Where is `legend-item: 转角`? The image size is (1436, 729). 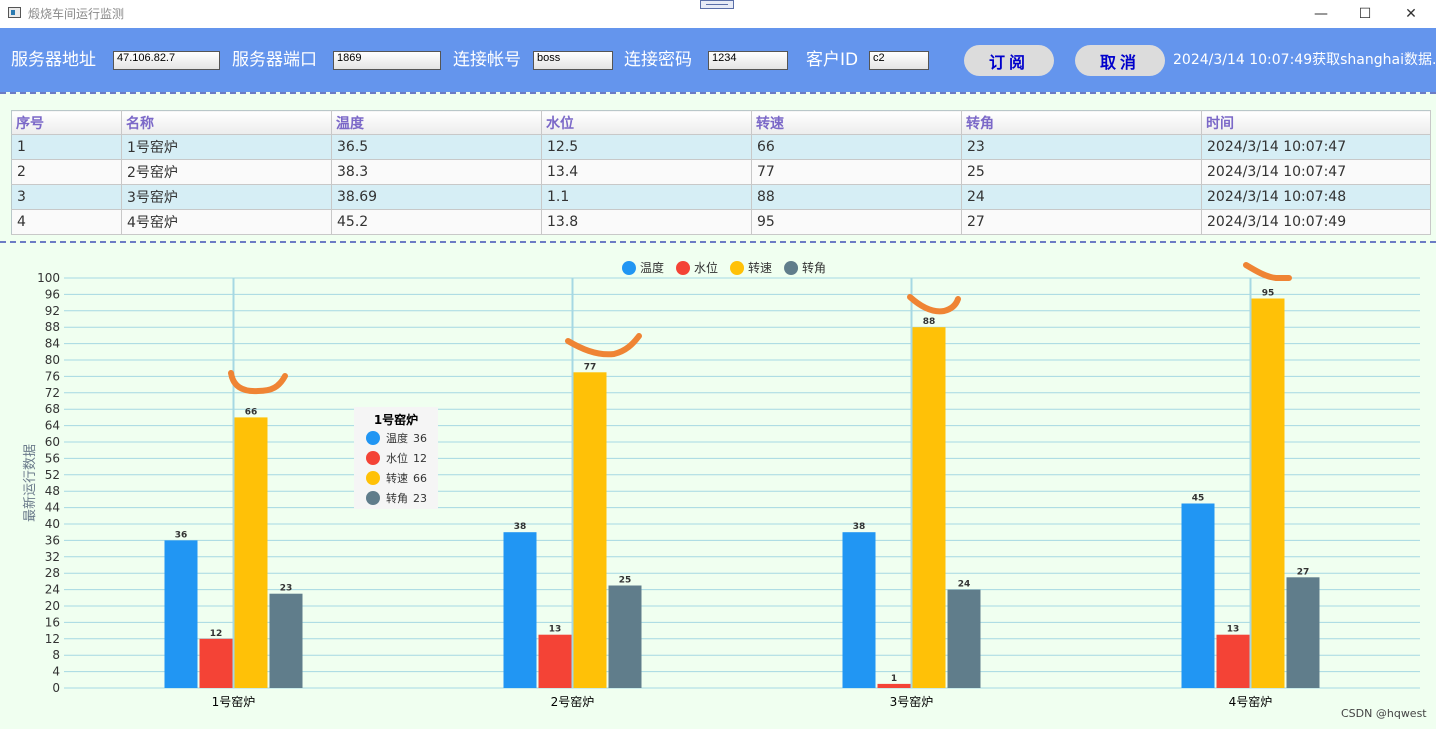 legend-item: 转角 is located at coordinates (814, 267).